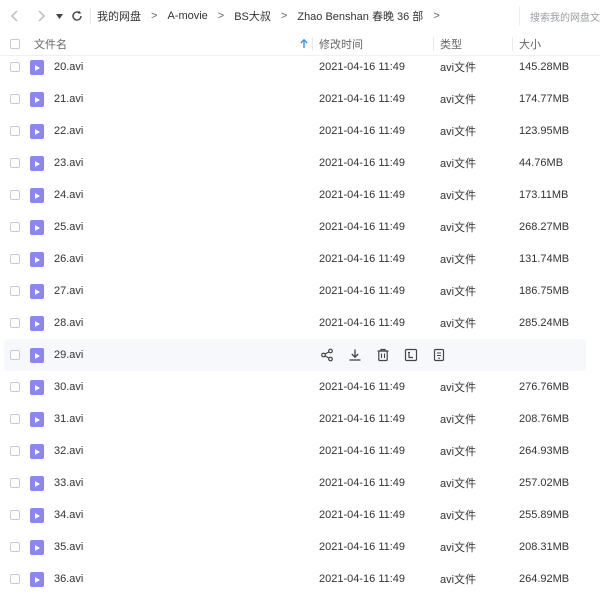 This screenshot has height=595, width=600. Describe the element at coordinates (68, 259) in the screenshot. I see `file-name: 26.avi` at that location.